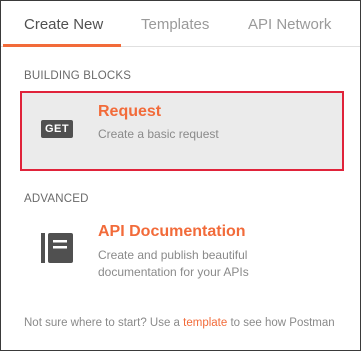 The image size is (361, 351). I want to click on section-label-building-blocks: BUILDING BLOCKS, so click(78, 76).